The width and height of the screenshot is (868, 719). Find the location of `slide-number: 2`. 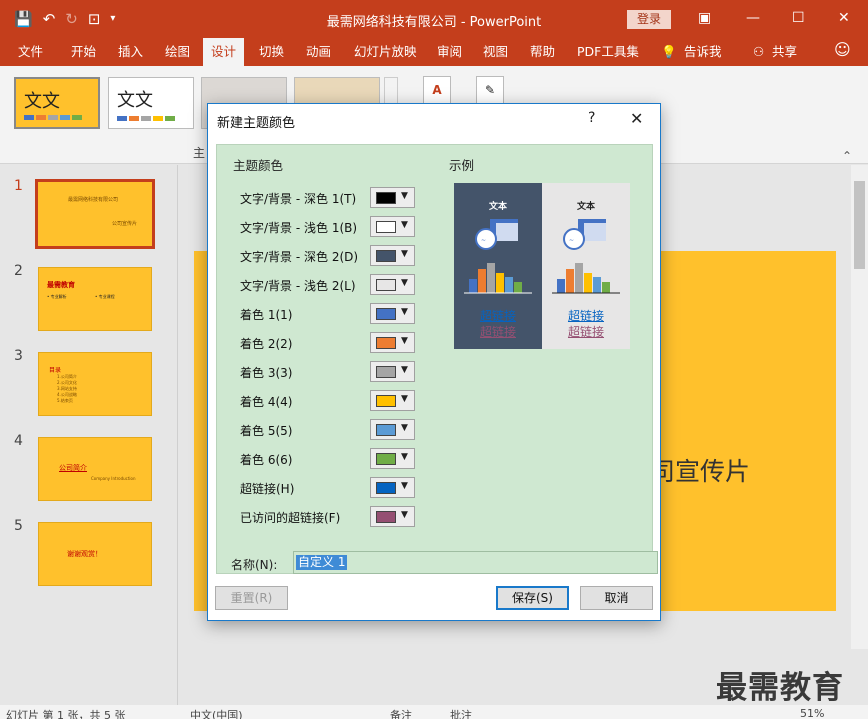

slide-number: 2 is located at coordinates (18, 271).